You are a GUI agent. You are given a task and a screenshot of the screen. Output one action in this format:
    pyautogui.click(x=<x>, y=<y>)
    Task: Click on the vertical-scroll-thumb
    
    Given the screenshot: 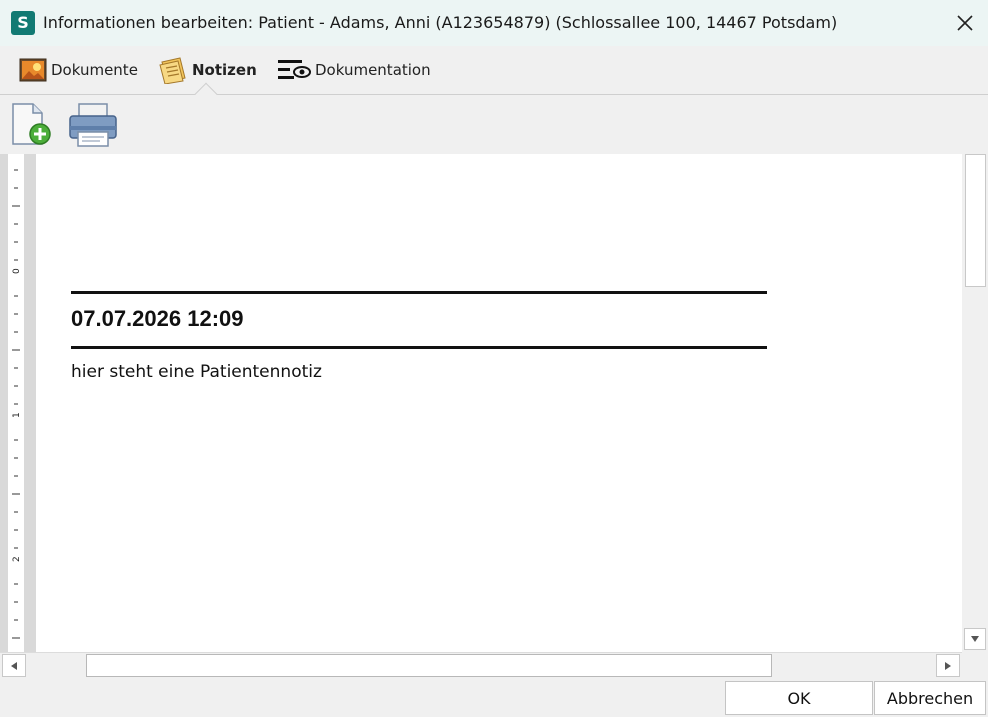 What is the action you would take?
    pyautogui.click(x=975, y=220)
    